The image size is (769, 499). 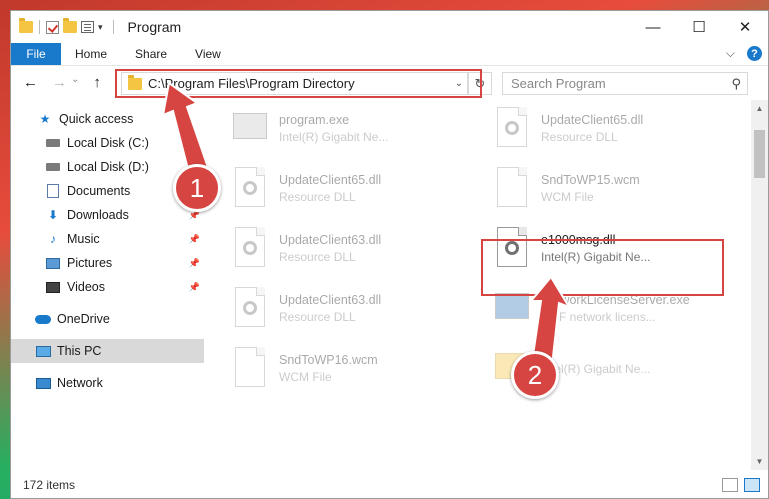 I want to click on callout-step-1: 1, so click(x=197, y=188).